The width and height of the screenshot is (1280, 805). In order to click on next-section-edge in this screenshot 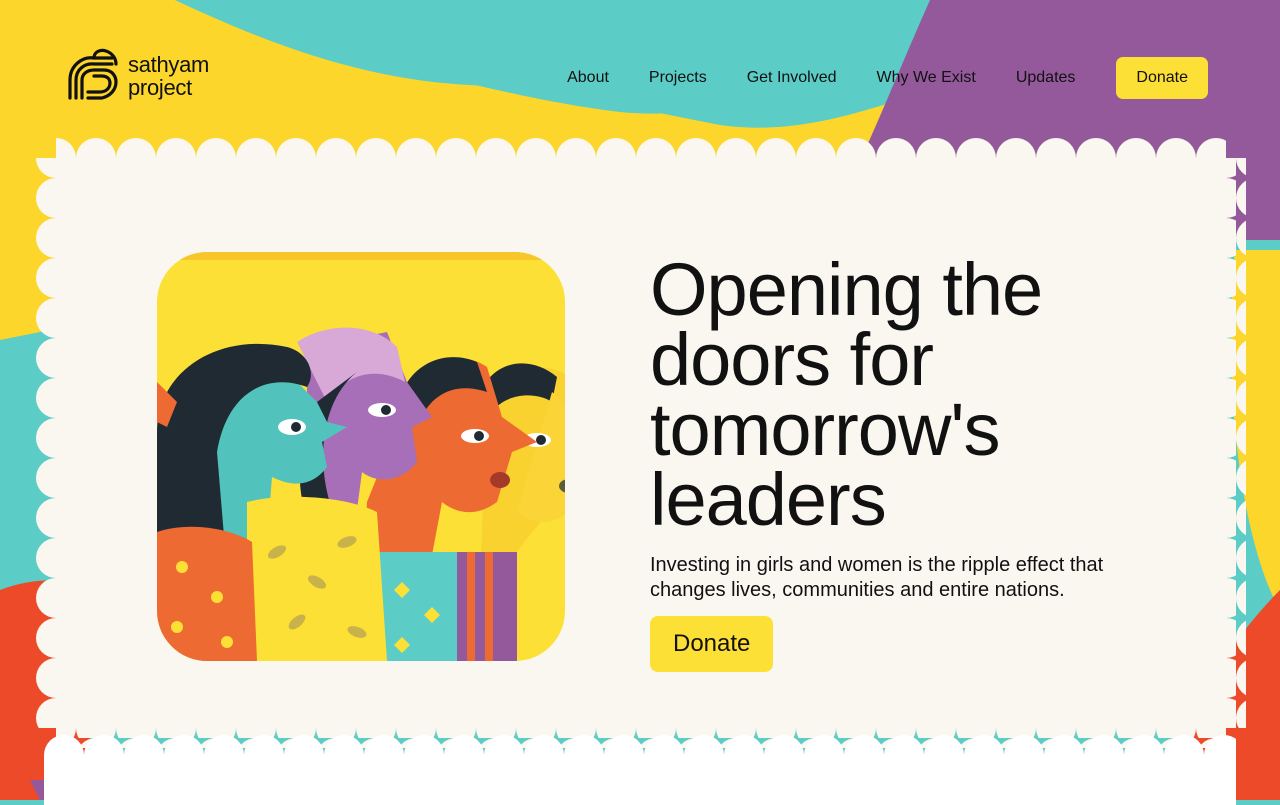, I will do `click(640, 770)`.